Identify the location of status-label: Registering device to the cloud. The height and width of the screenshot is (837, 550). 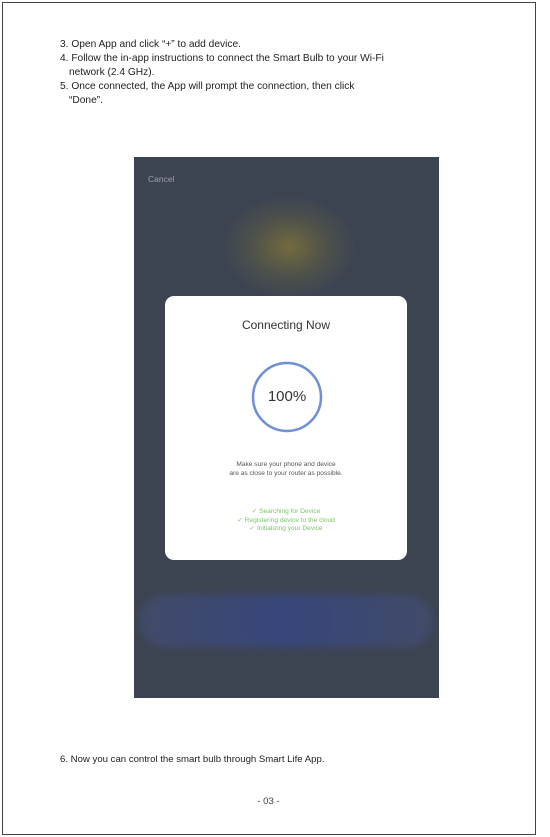
(289, 520).